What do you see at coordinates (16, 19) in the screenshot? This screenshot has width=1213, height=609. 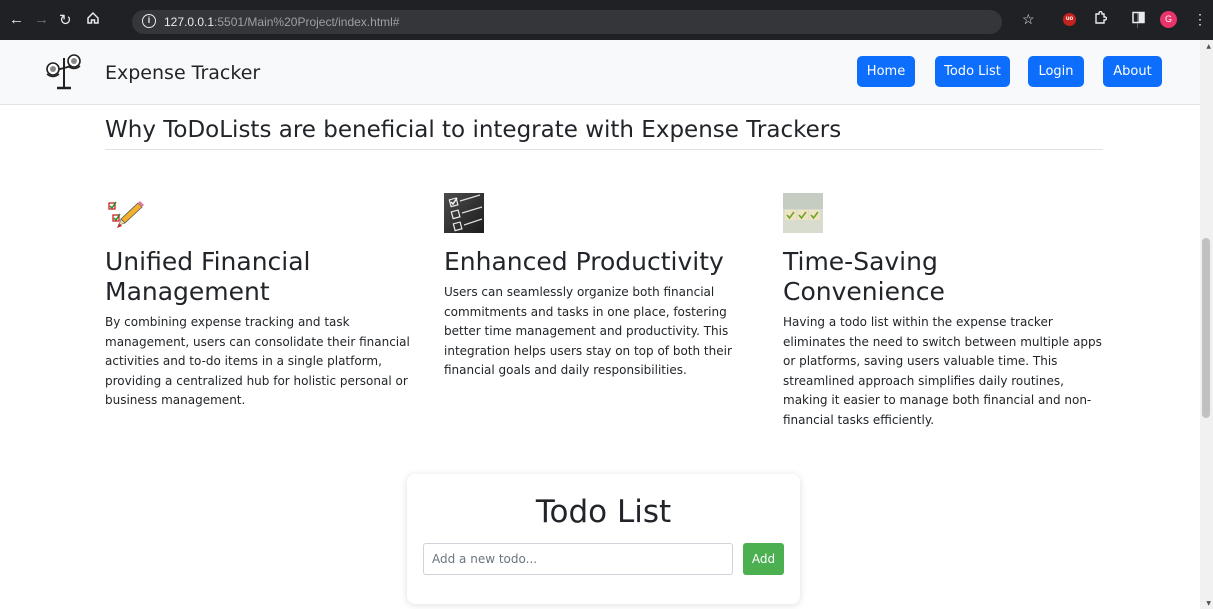 I see `back-arrow-icon: ←` at bounding box center [16, 19].